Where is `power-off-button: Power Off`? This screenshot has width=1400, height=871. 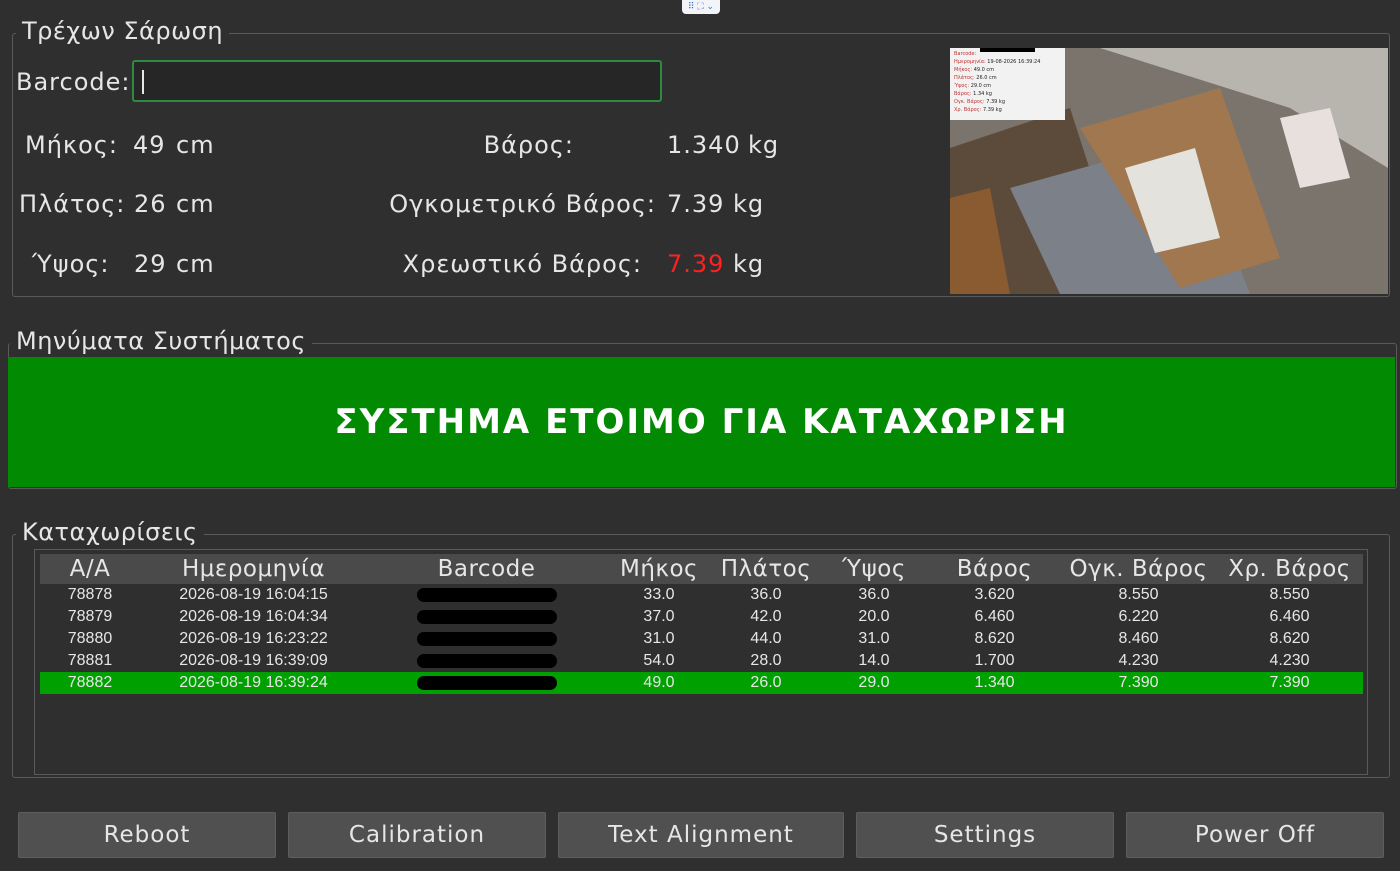 power-off-button: Power Off is located at coordinates (1255, 835).